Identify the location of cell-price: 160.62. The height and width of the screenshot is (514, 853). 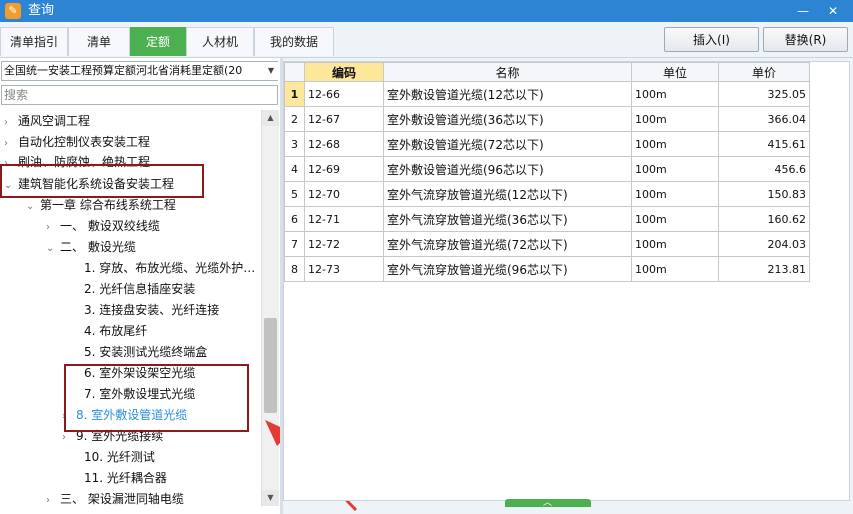
(764, 219).